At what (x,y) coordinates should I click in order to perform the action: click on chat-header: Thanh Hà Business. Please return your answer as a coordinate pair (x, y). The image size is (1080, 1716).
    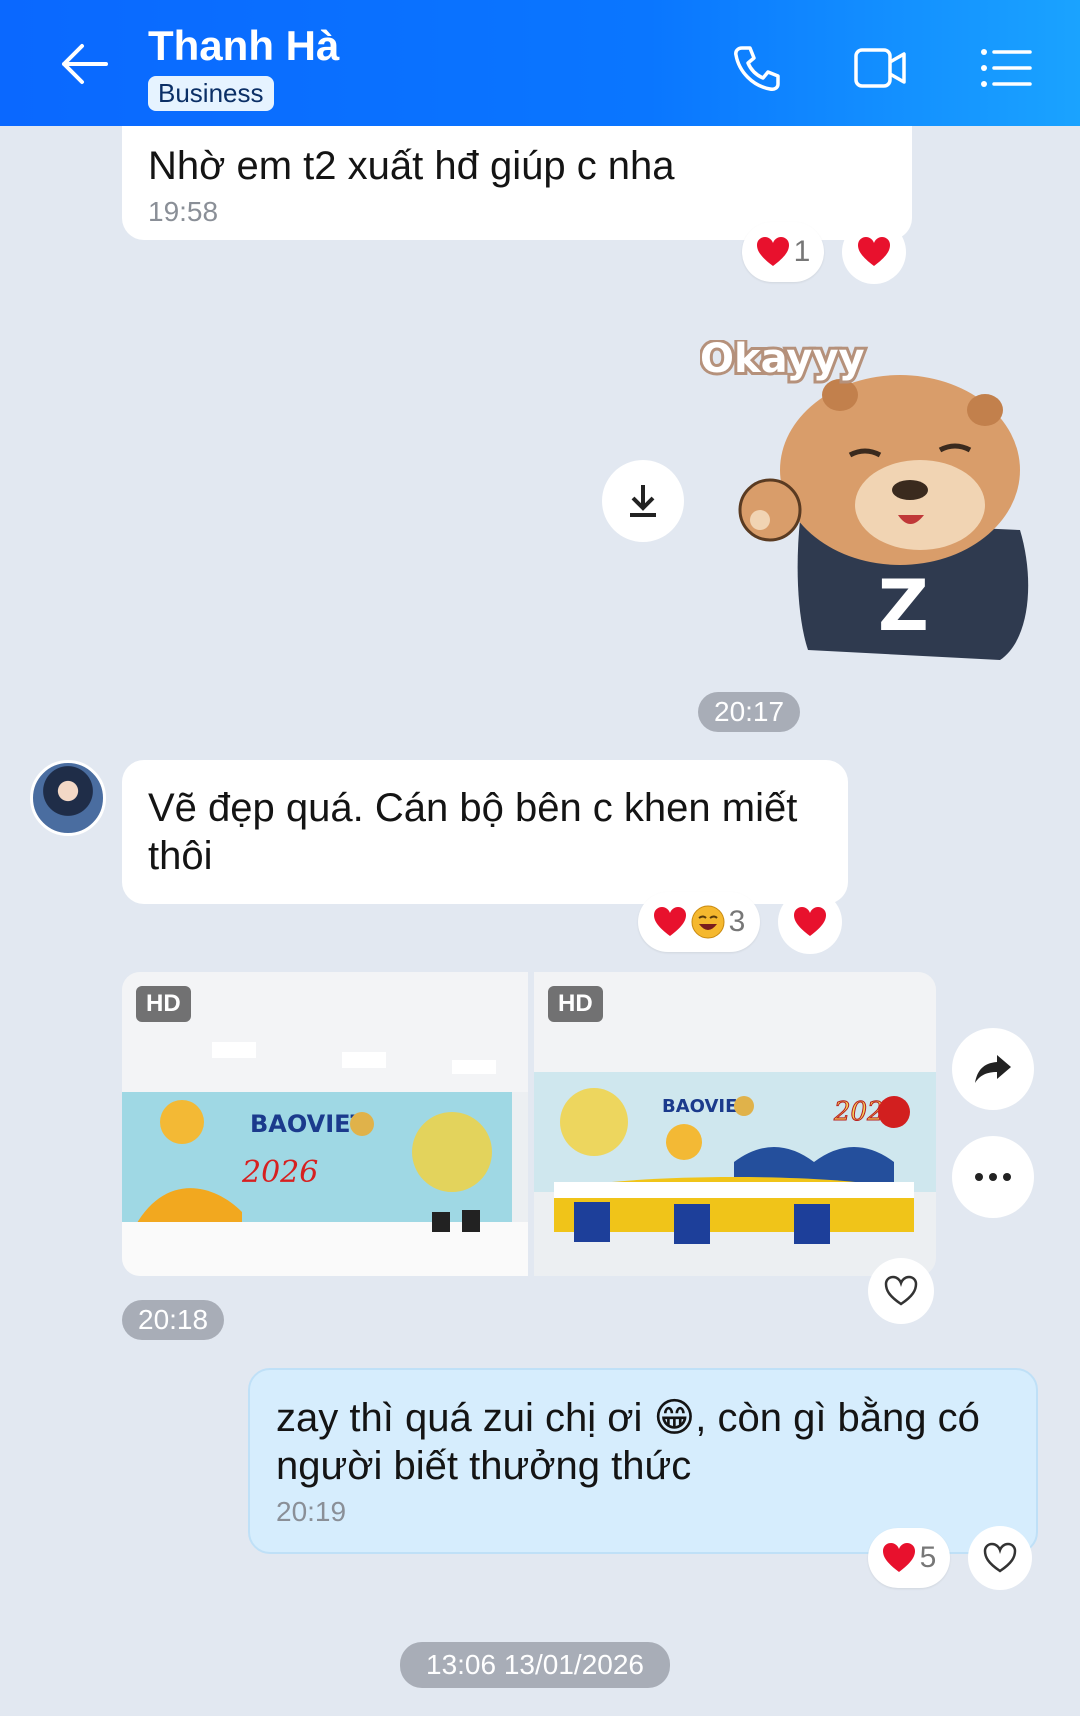
    Looking at the image, I should click on (540, 63).